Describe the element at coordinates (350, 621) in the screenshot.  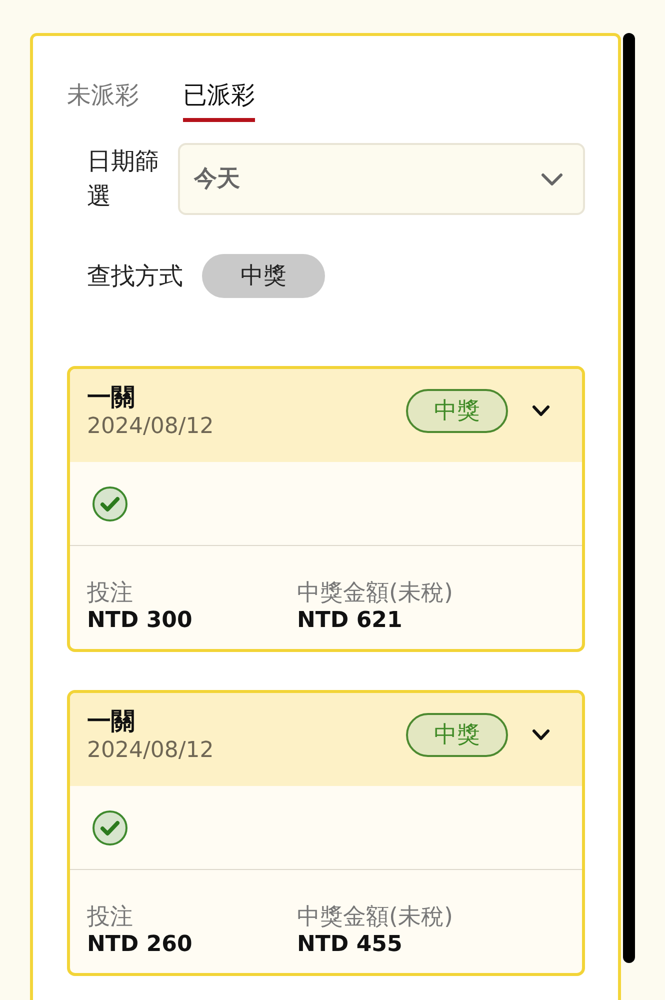
I see `payout-amount: NTD 621` at that location.